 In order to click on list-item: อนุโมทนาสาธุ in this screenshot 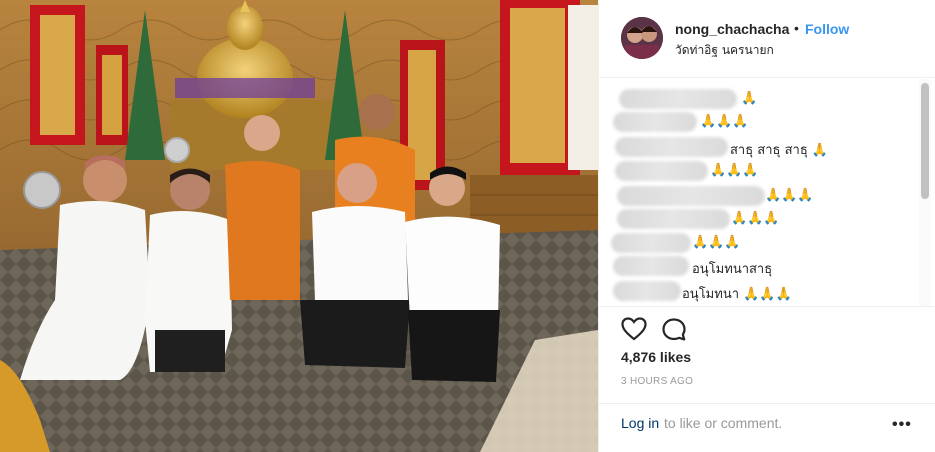, I will do `click(759, 267)`.